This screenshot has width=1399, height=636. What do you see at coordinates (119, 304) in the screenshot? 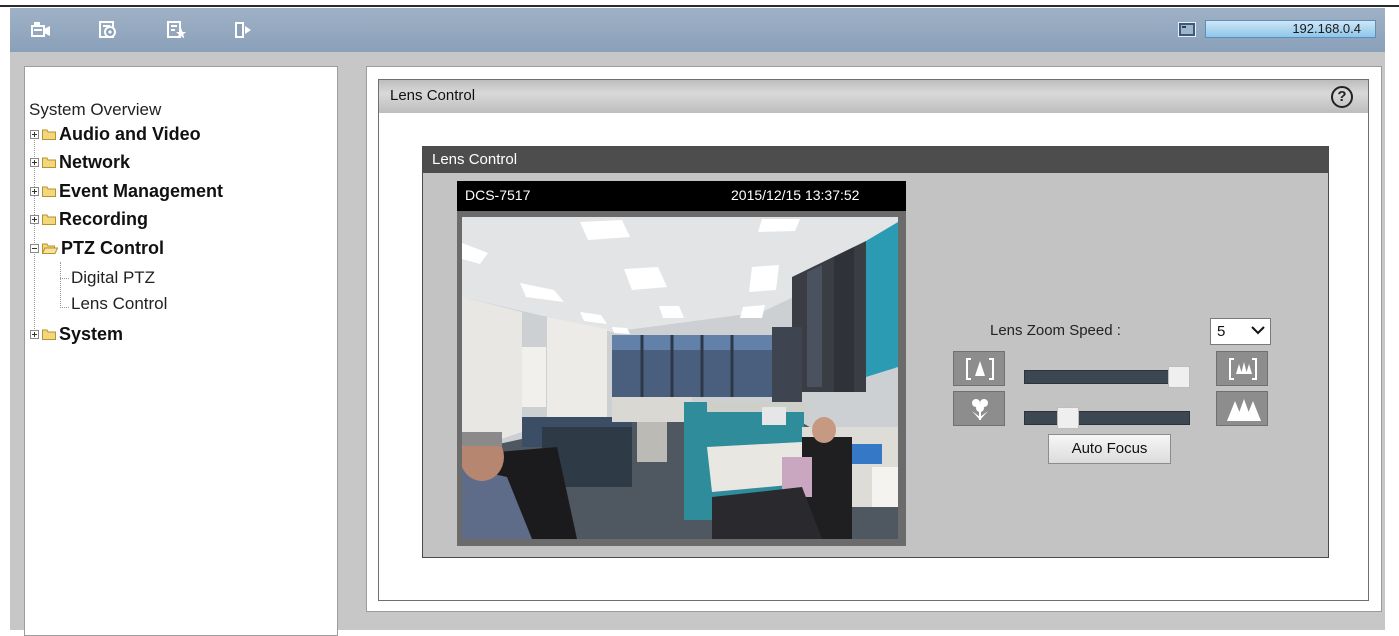
I see `tree-subitem-lens-control: Lens Control` at bounding box center [119, 304].